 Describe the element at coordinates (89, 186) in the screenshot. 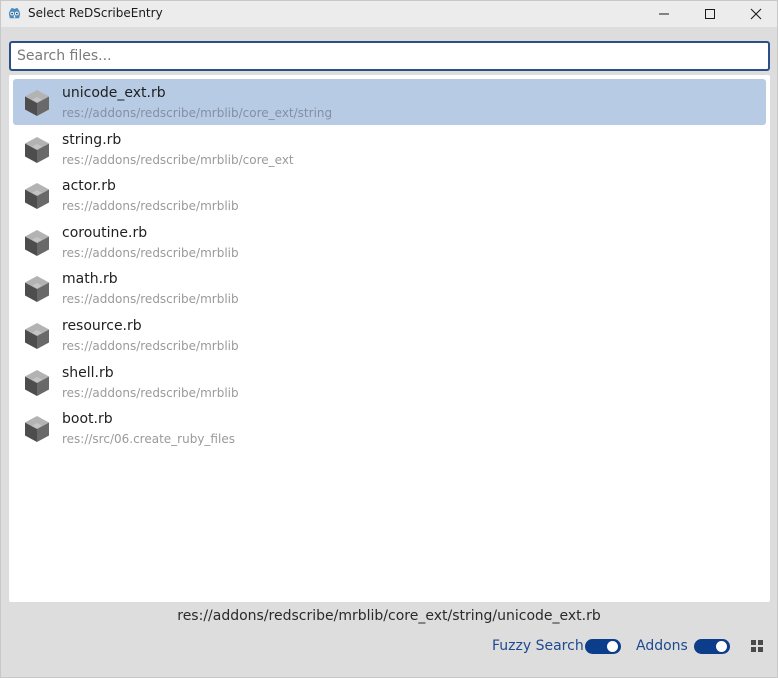

I see `file-name: actor.rb` at that location.